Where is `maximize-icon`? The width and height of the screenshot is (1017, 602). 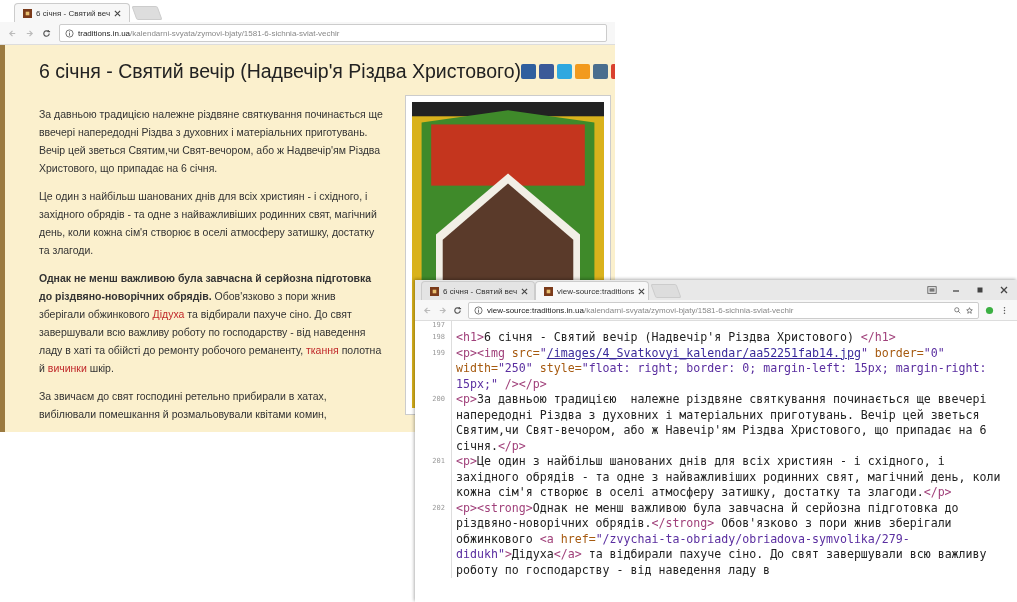
maximize-icon is located at coordinates (980, 290).